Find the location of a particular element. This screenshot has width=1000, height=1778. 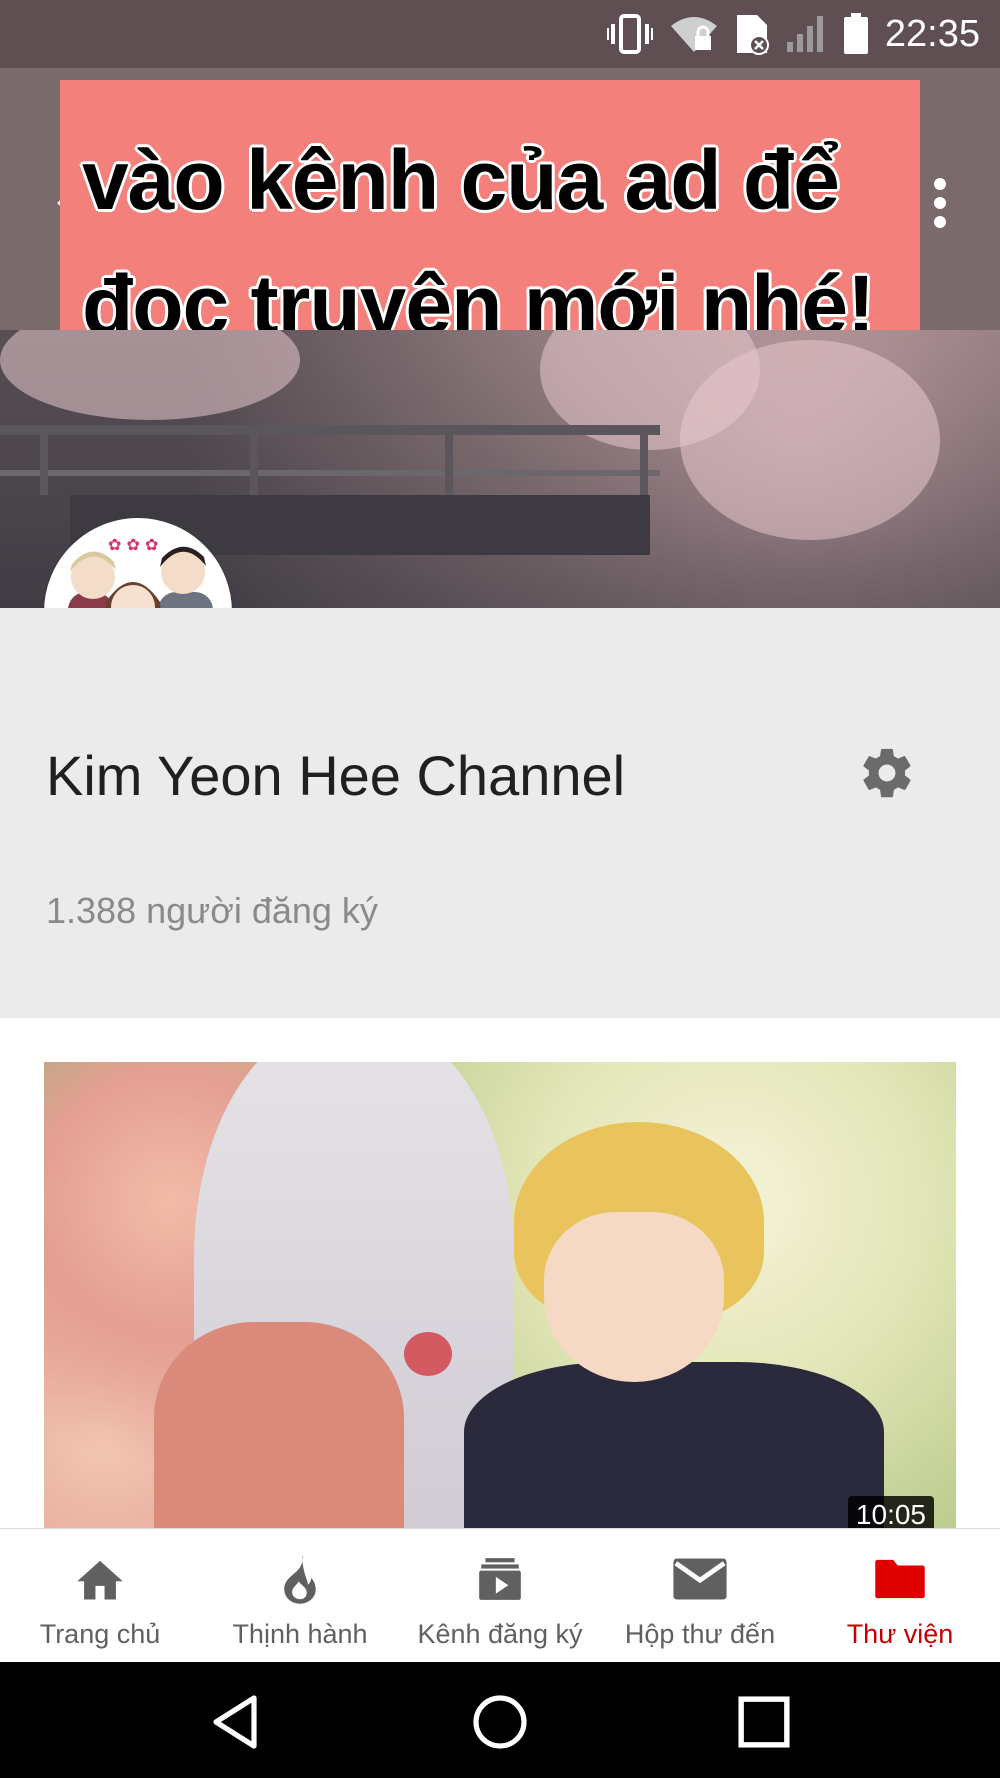

sim-error-icon is located at coordinates (752, 34).